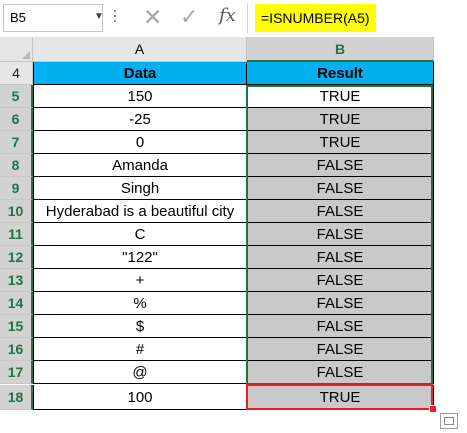  Describe the element at coordinates (140, 303) in the screenshot. I see `data-cell: %` at that location.